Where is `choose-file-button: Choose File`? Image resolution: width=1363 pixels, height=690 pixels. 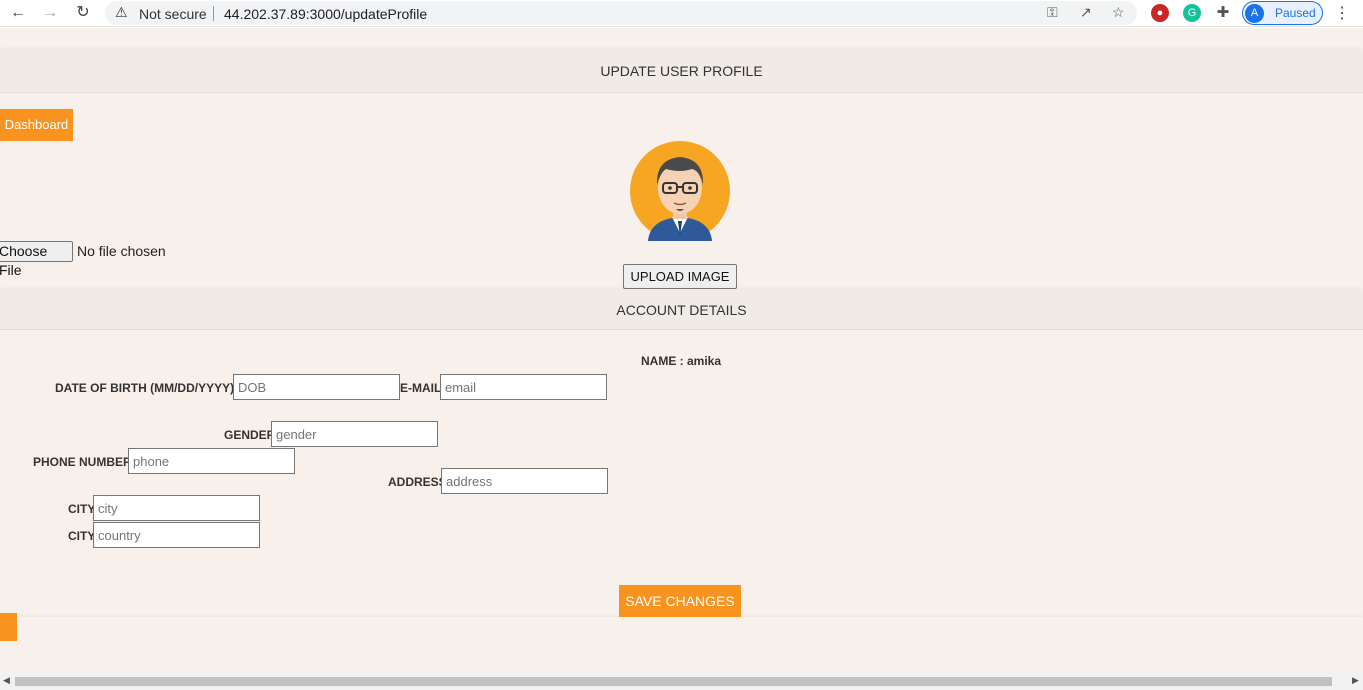 choose-file-button: Choose File is located at coordinates (36, 259).